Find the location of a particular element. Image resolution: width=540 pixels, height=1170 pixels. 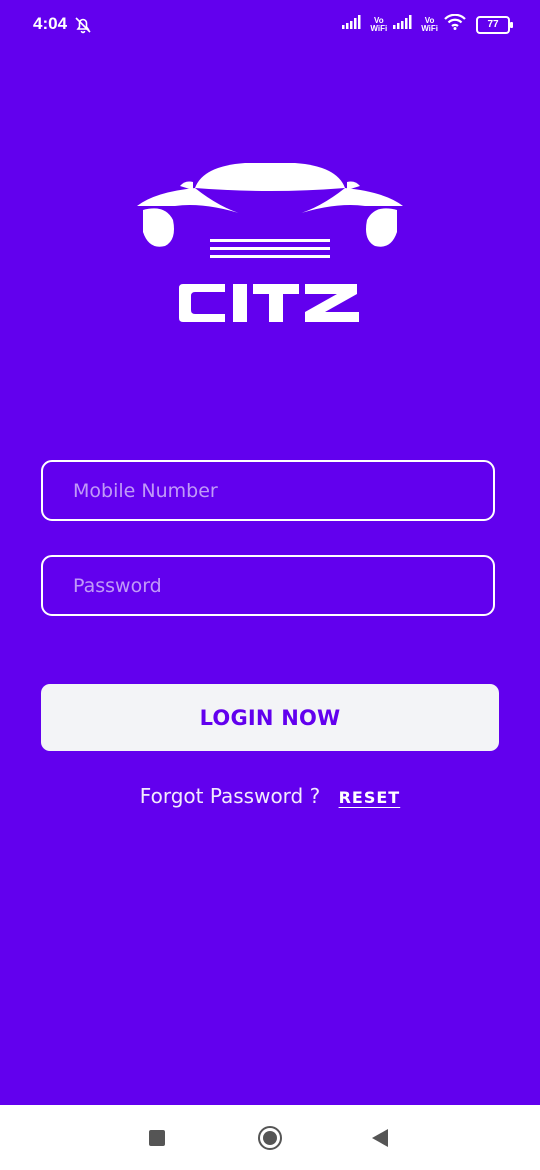

home-icon is located at coordinates (270, 1138).